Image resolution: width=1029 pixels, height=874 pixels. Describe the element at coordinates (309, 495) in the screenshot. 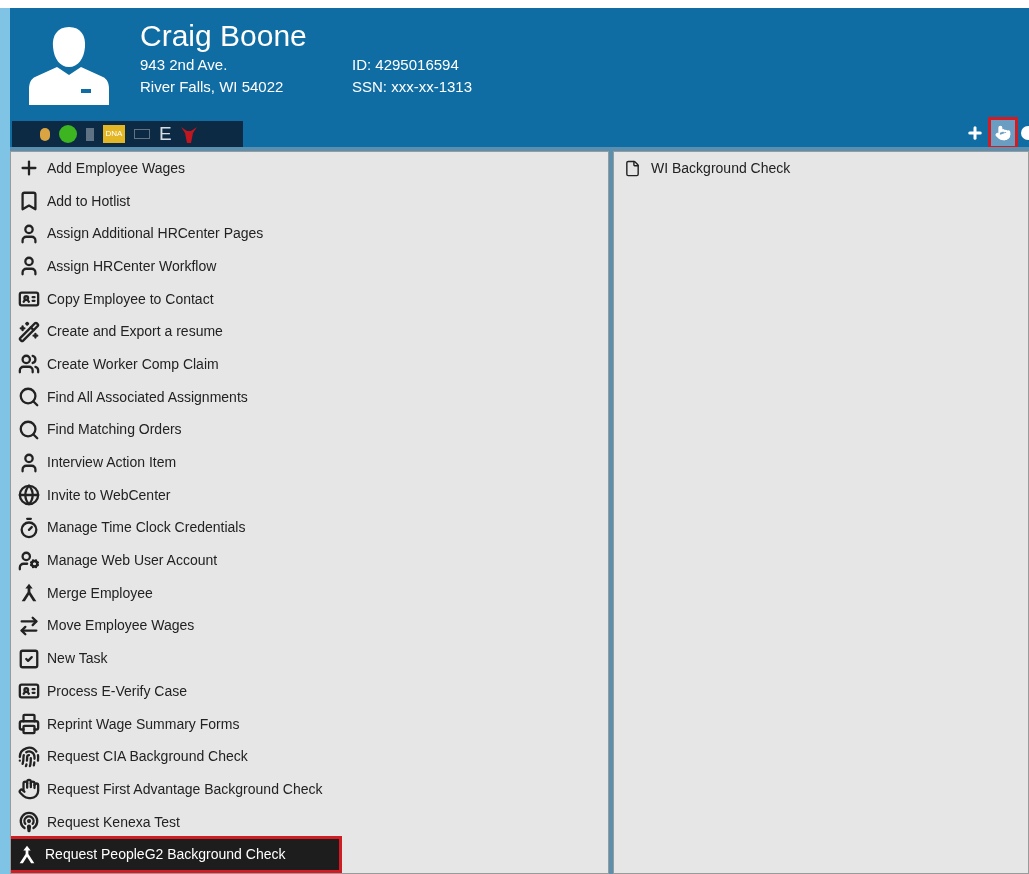

I see `action-item: Invite to WebCenter` at that location.